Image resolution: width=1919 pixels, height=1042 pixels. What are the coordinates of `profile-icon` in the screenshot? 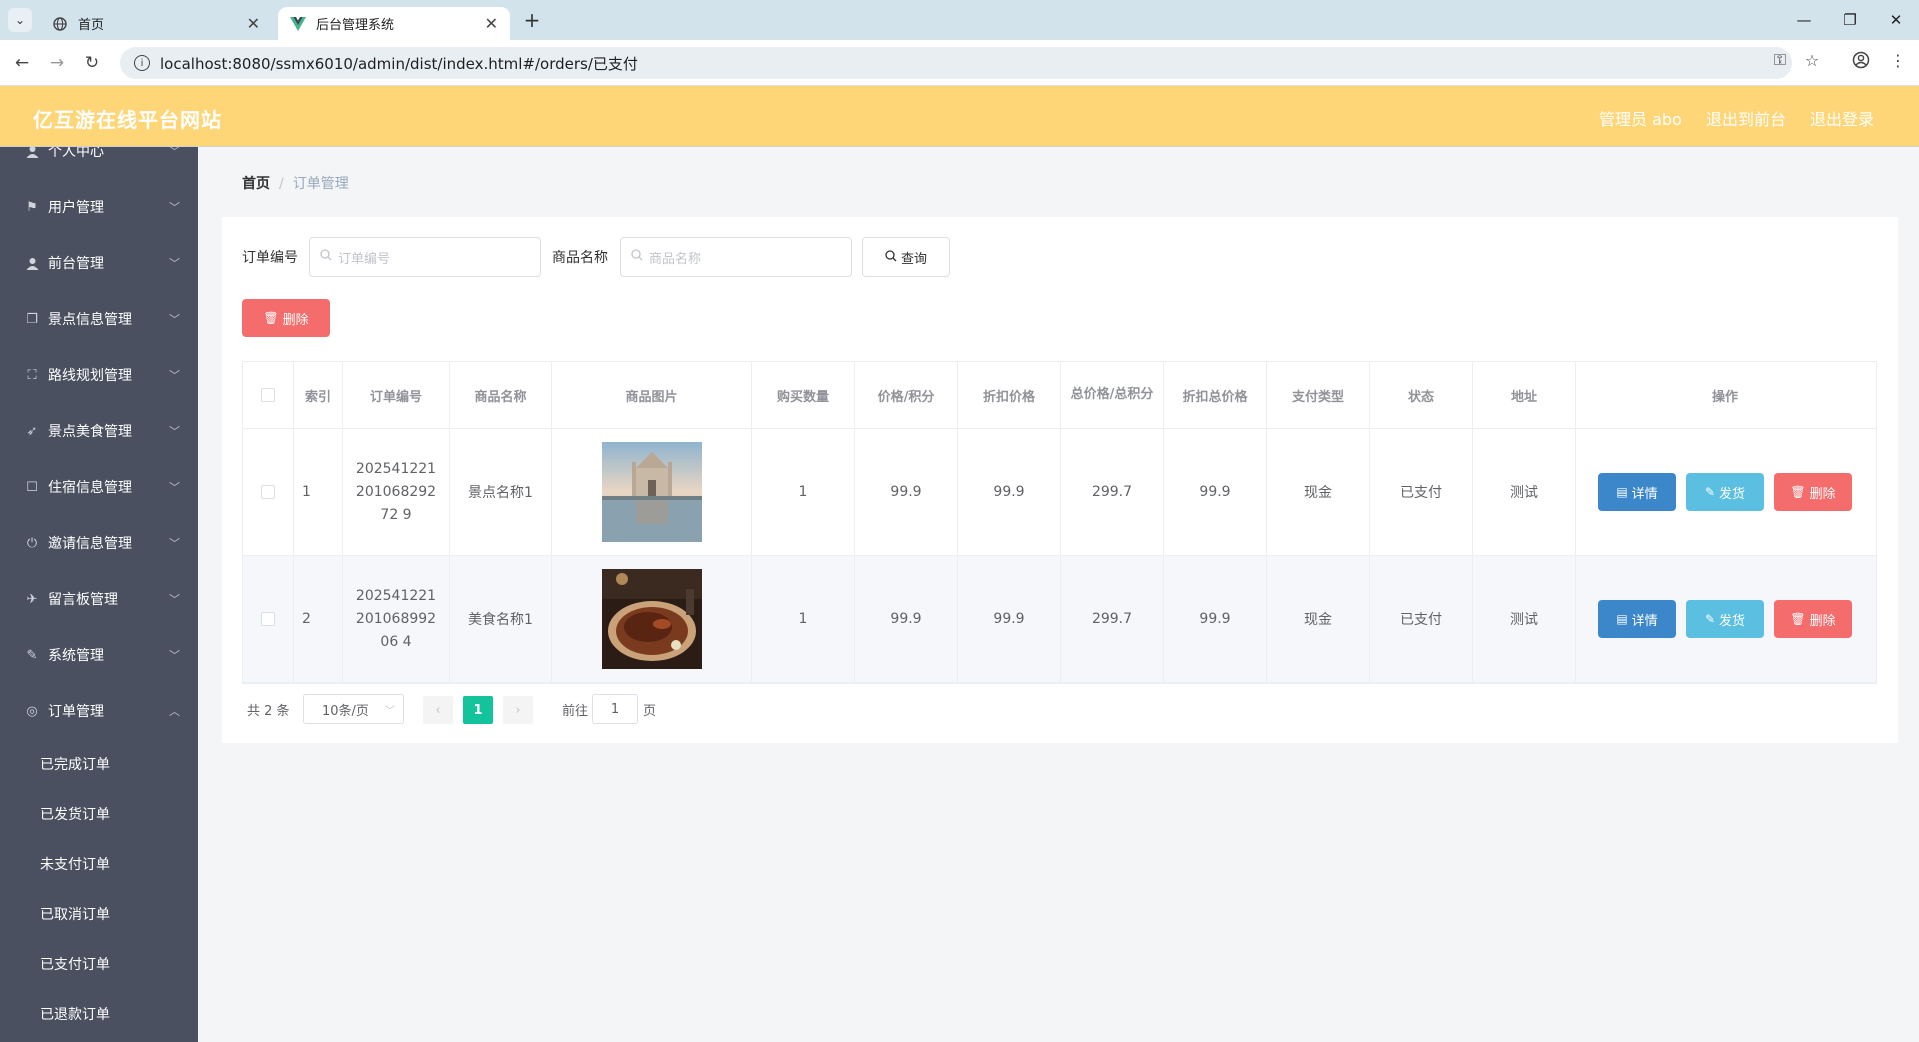 It's located at (1861, 60).